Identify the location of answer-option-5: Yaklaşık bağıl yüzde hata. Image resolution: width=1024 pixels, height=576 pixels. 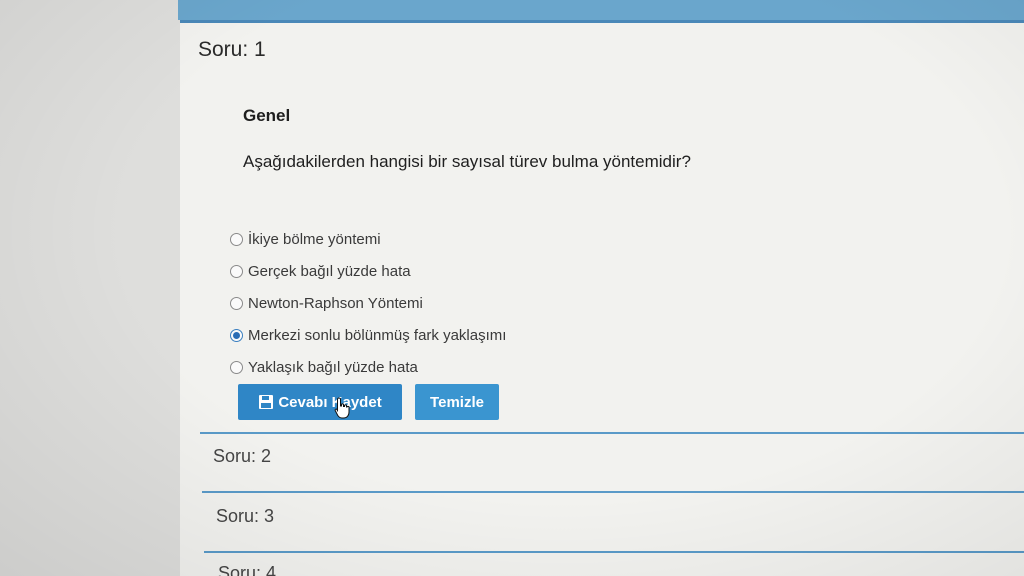
(368, 367).